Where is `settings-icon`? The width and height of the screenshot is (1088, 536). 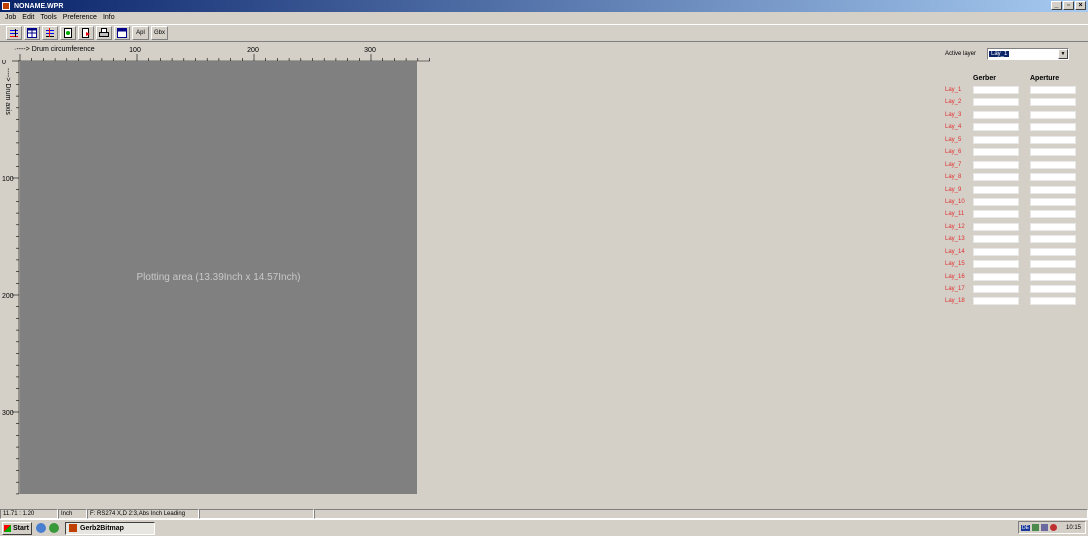 settings-icon is located at coordinates (50, 32).